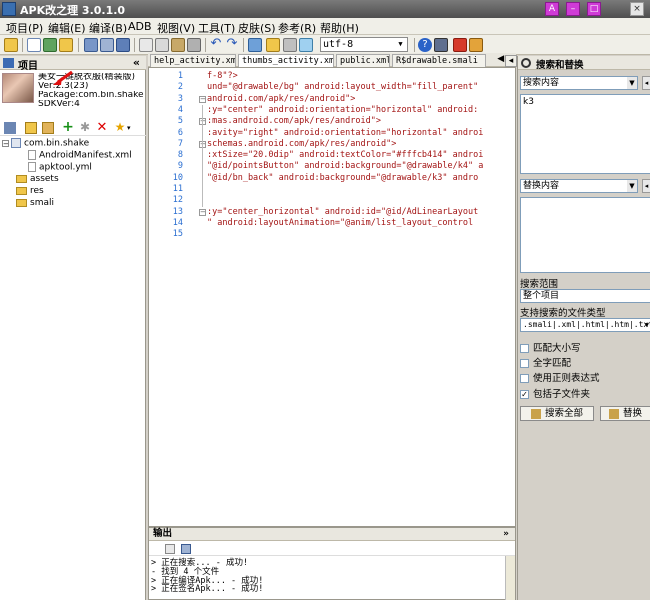 The width and height of the screenshot is (650, 600). I want to click on save-as-icon, so click(107, 45).